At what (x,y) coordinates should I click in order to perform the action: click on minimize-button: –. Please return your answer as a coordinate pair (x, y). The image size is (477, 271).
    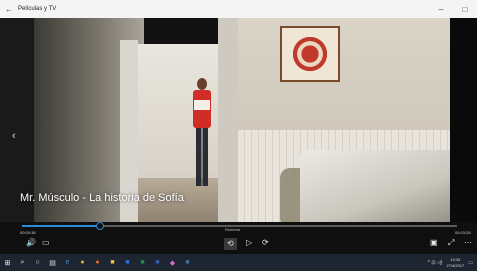
    Looking at the image, I should click on (441, 9).